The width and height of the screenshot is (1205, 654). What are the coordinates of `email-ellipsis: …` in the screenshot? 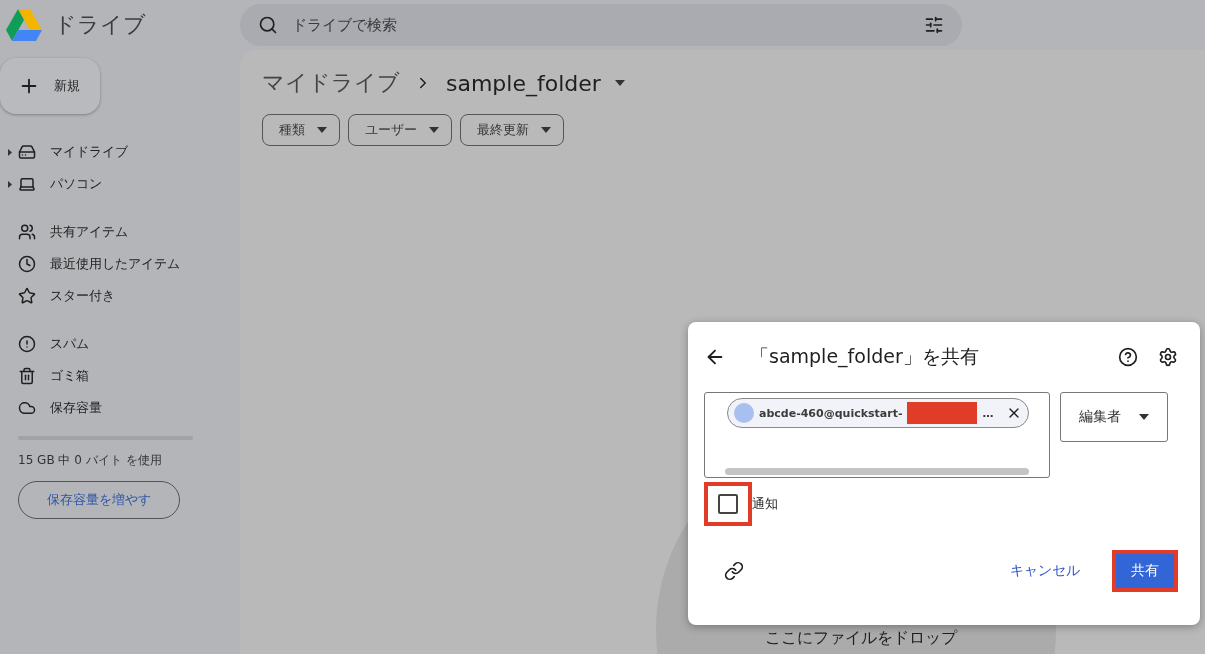 It's located at (988, 413).